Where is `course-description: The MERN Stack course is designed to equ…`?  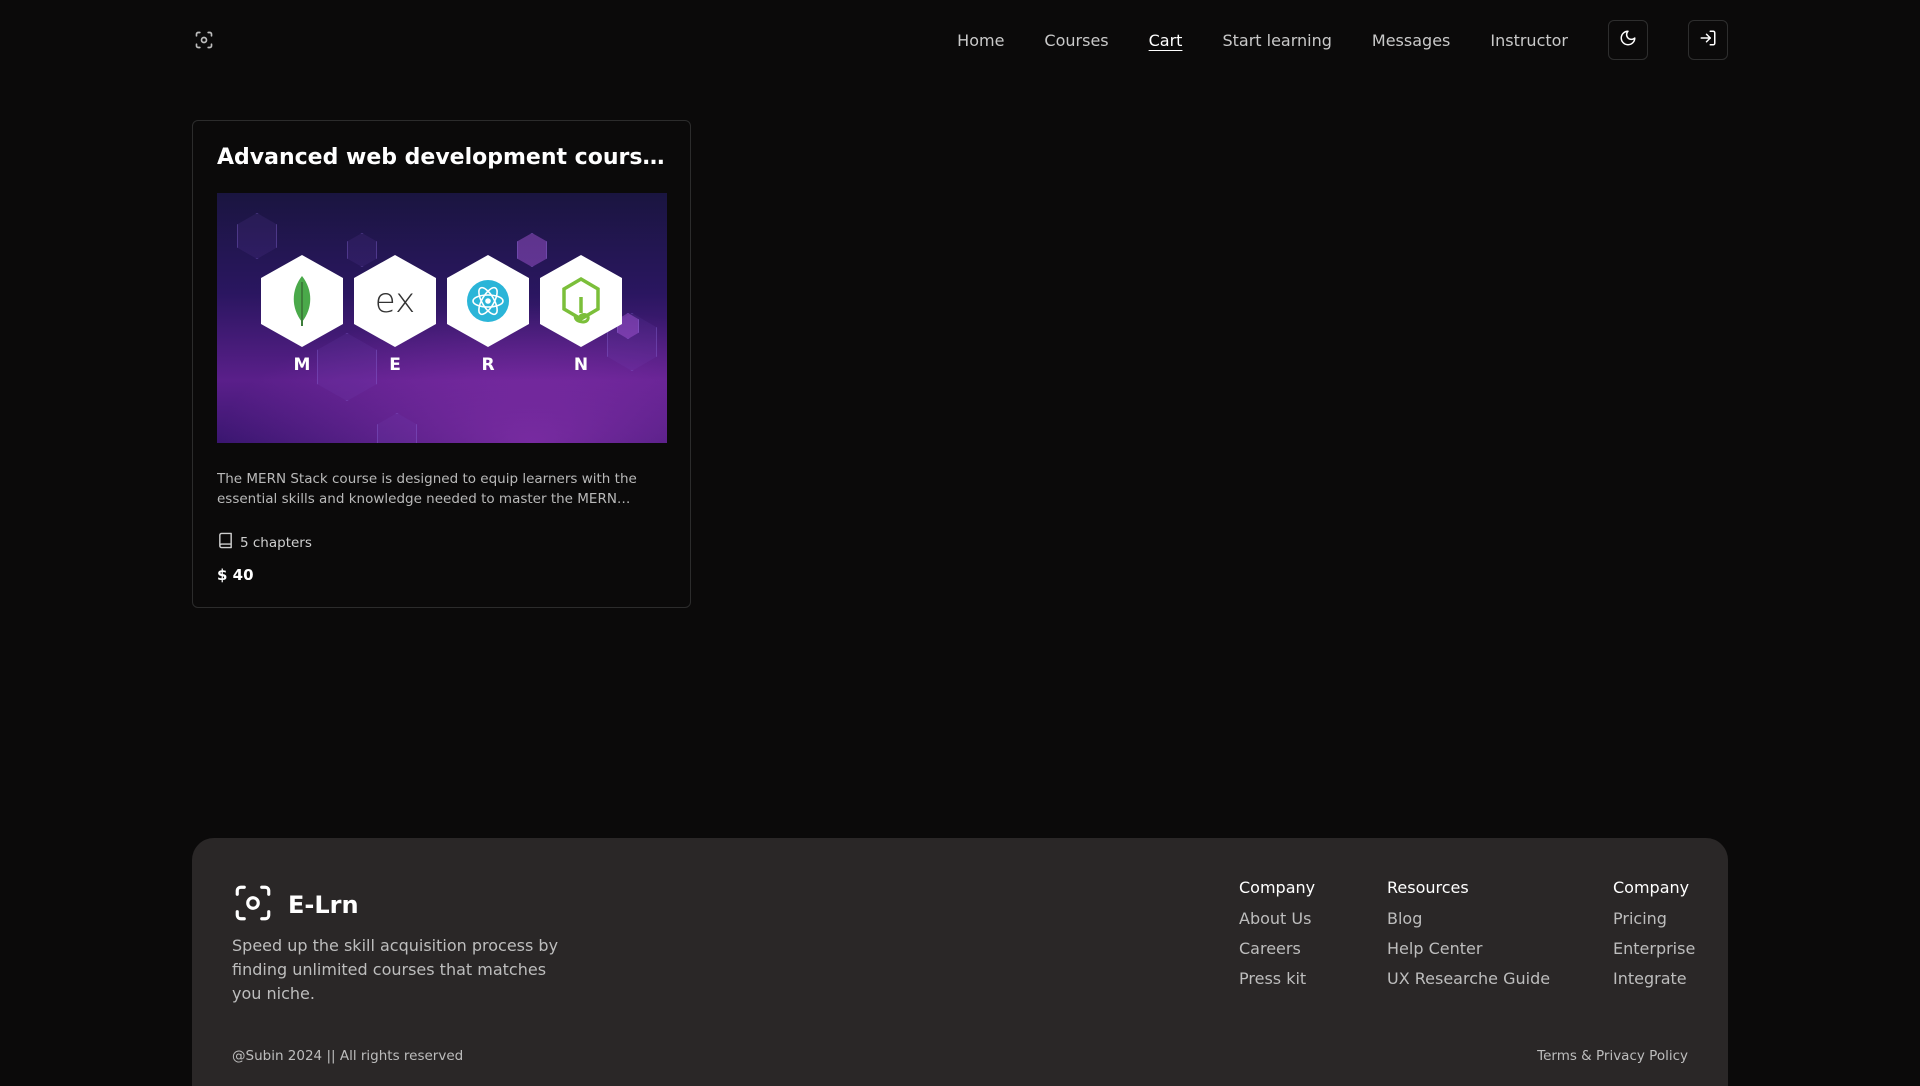 course-description: The MERN Stack course is designed to equ… is located at coordinates (427, 489).